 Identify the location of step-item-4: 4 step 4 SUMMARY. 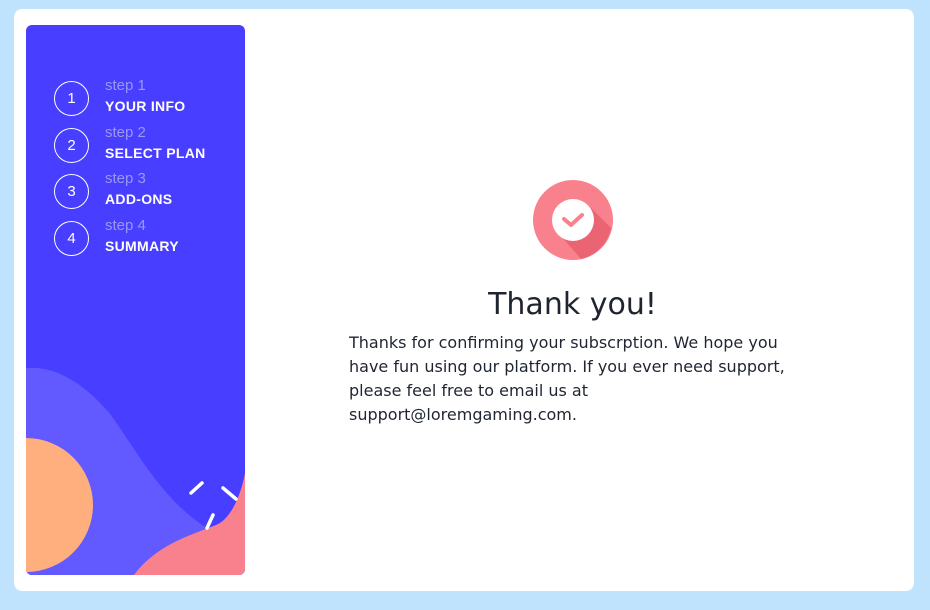
(149, 238).